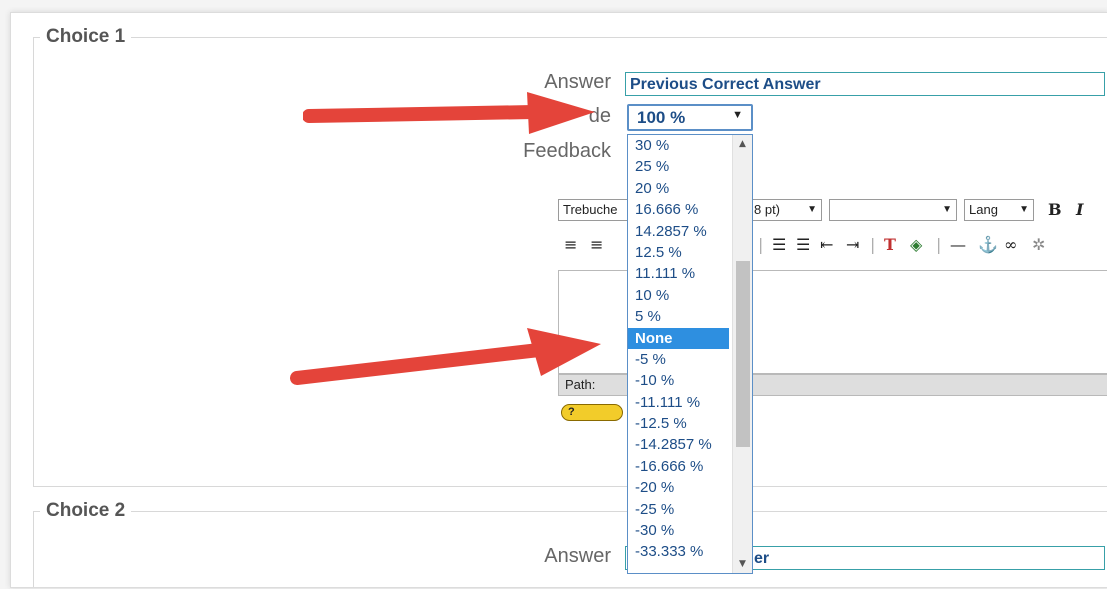 This screenshot has width=1107, height=589. Describe the element at coordinates (571, 412) in the screenshot. I see `help-icon: ?` at that location.